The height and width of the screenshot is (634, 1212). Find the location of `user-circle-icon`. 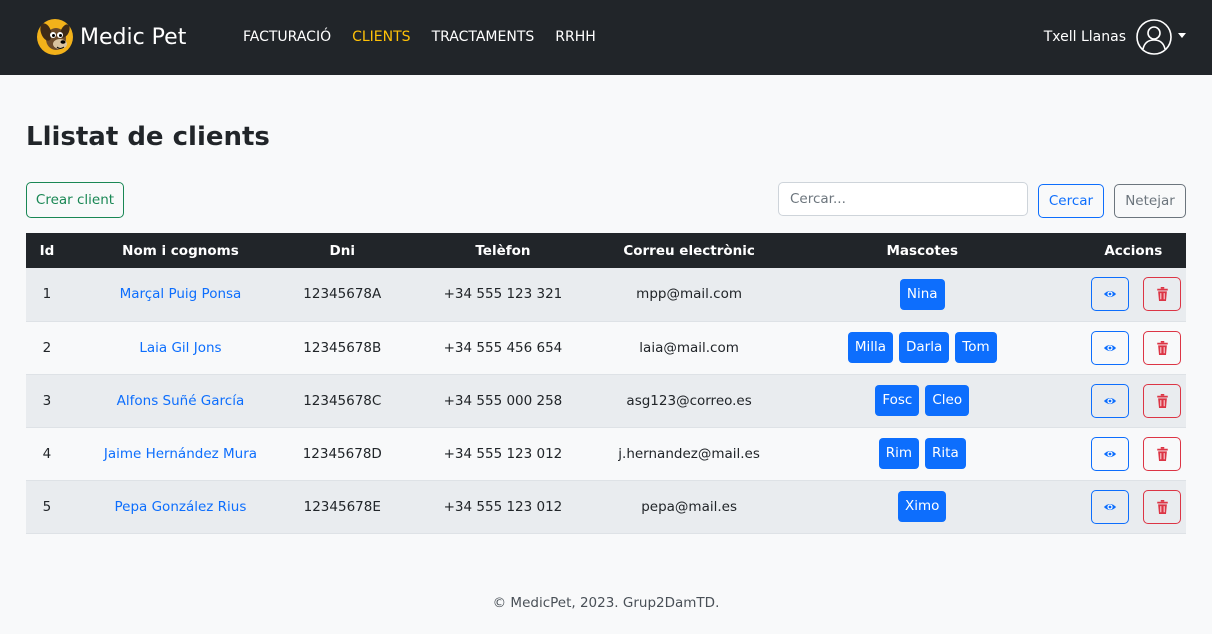

user-circle-icon is located at coordinates (1154, 37).